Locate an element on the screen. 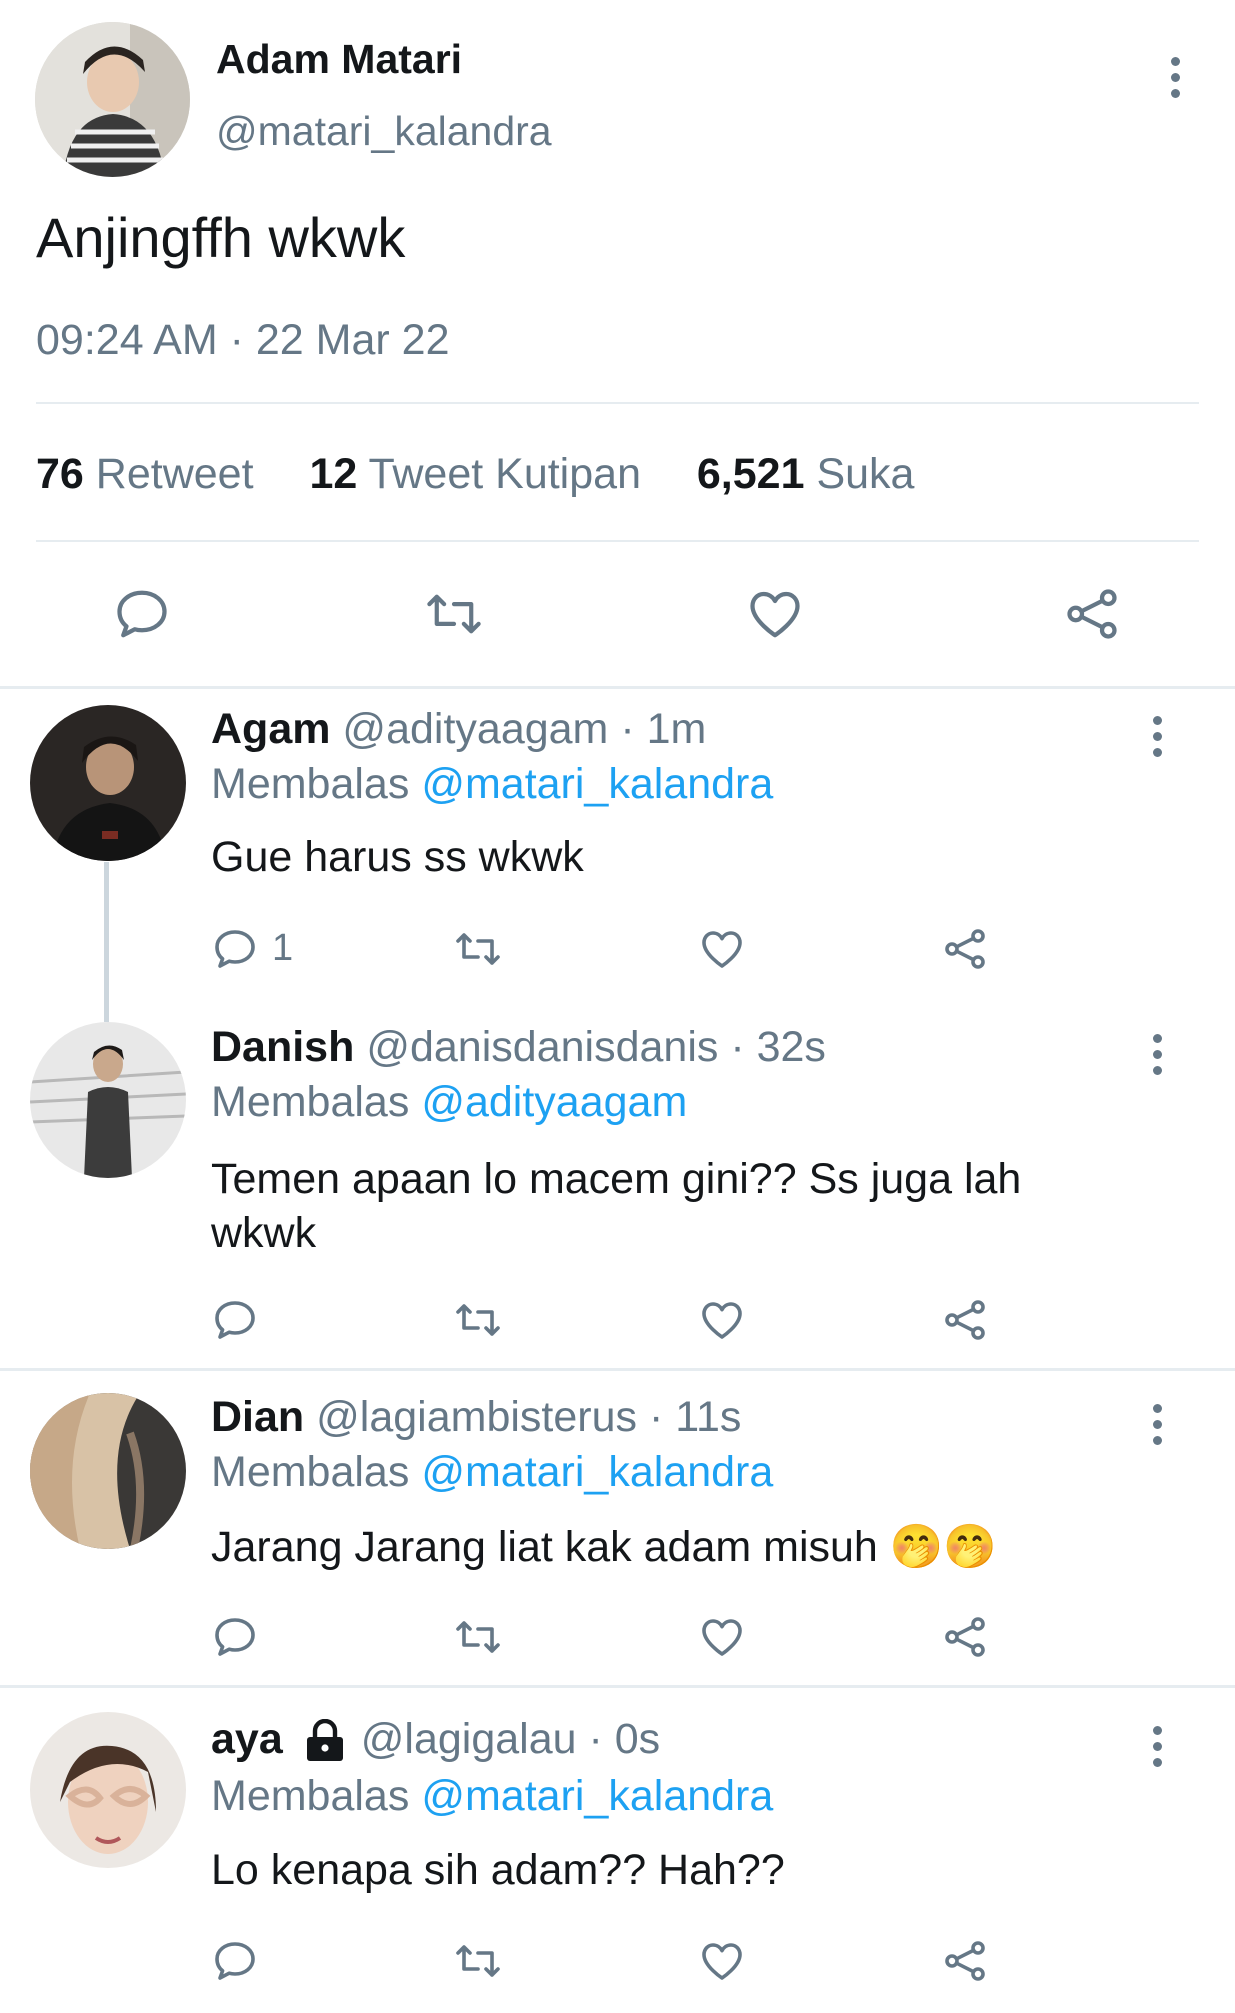 The height and width of the screenshot is (2013, 1235). reply-header: Agam @adityaagam · 1m is located at coordinates (458, 729).